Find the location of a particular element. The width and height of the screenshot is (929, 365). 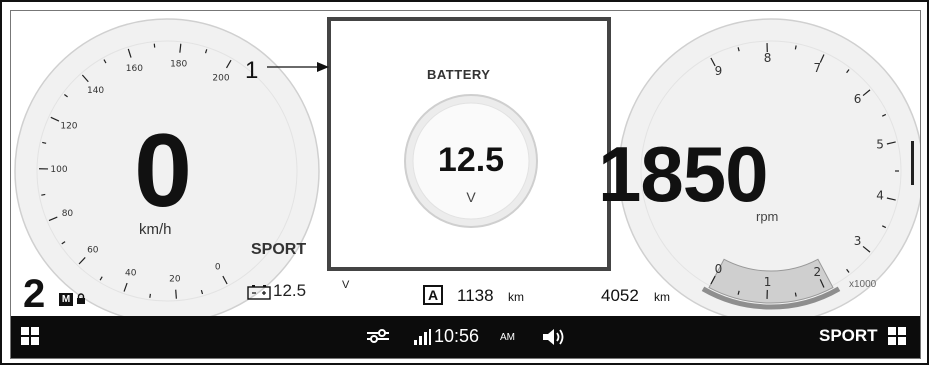

connection-icon is located at coordinates (378, 336).